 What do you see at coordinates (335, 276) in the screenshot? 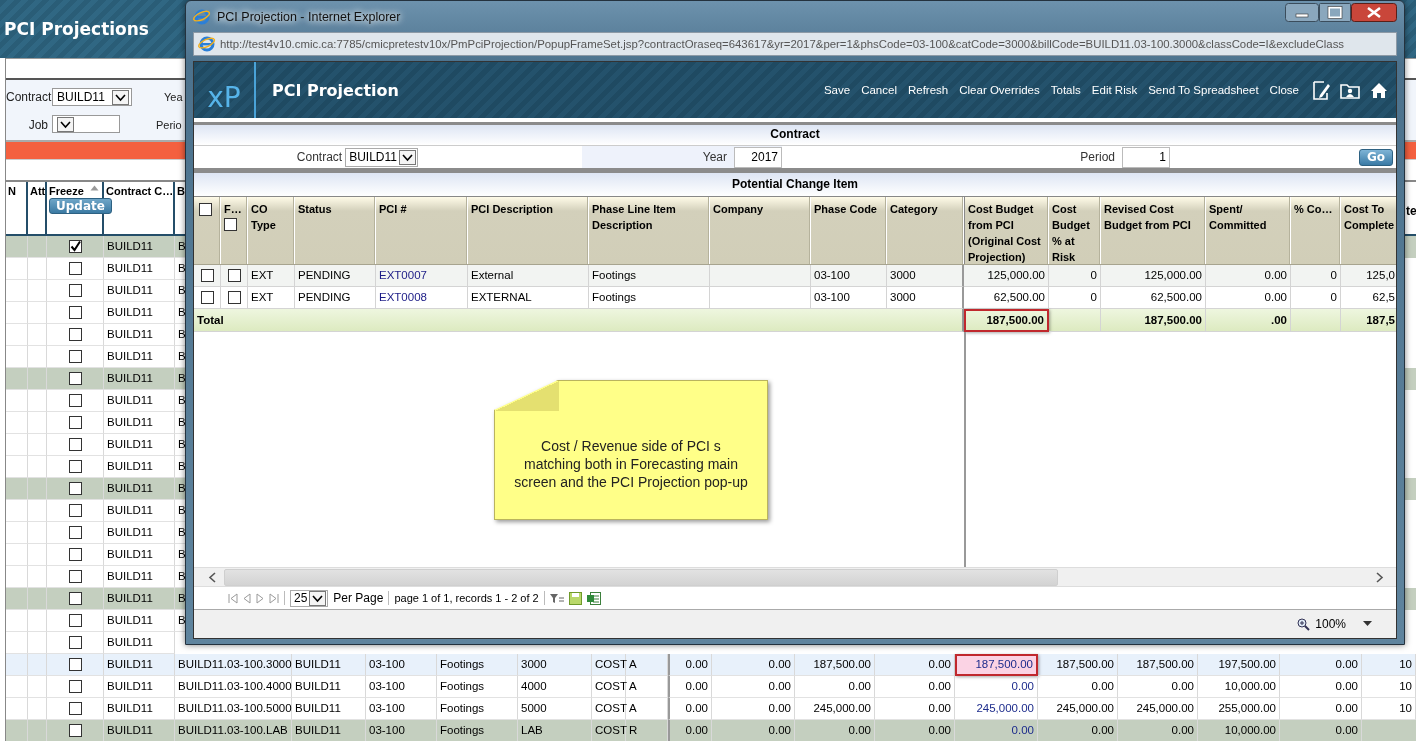
I see `table-cell: PENDING` at bounding box center [335, 276].